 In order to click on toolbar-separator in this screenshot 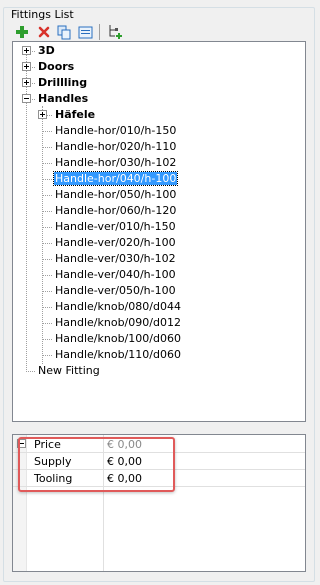, I will do `click(99, 32)`.